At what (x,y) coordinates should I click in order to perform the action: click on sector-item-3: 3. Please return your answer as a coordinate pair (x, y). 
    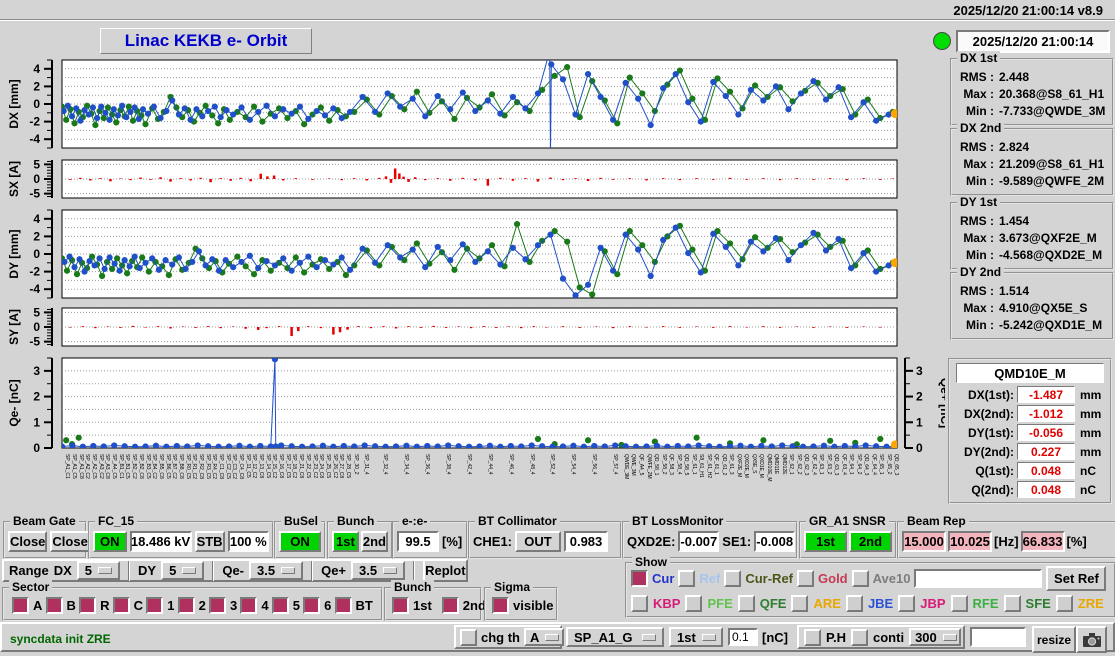
    Looking at the image, I should click on (222, 605).